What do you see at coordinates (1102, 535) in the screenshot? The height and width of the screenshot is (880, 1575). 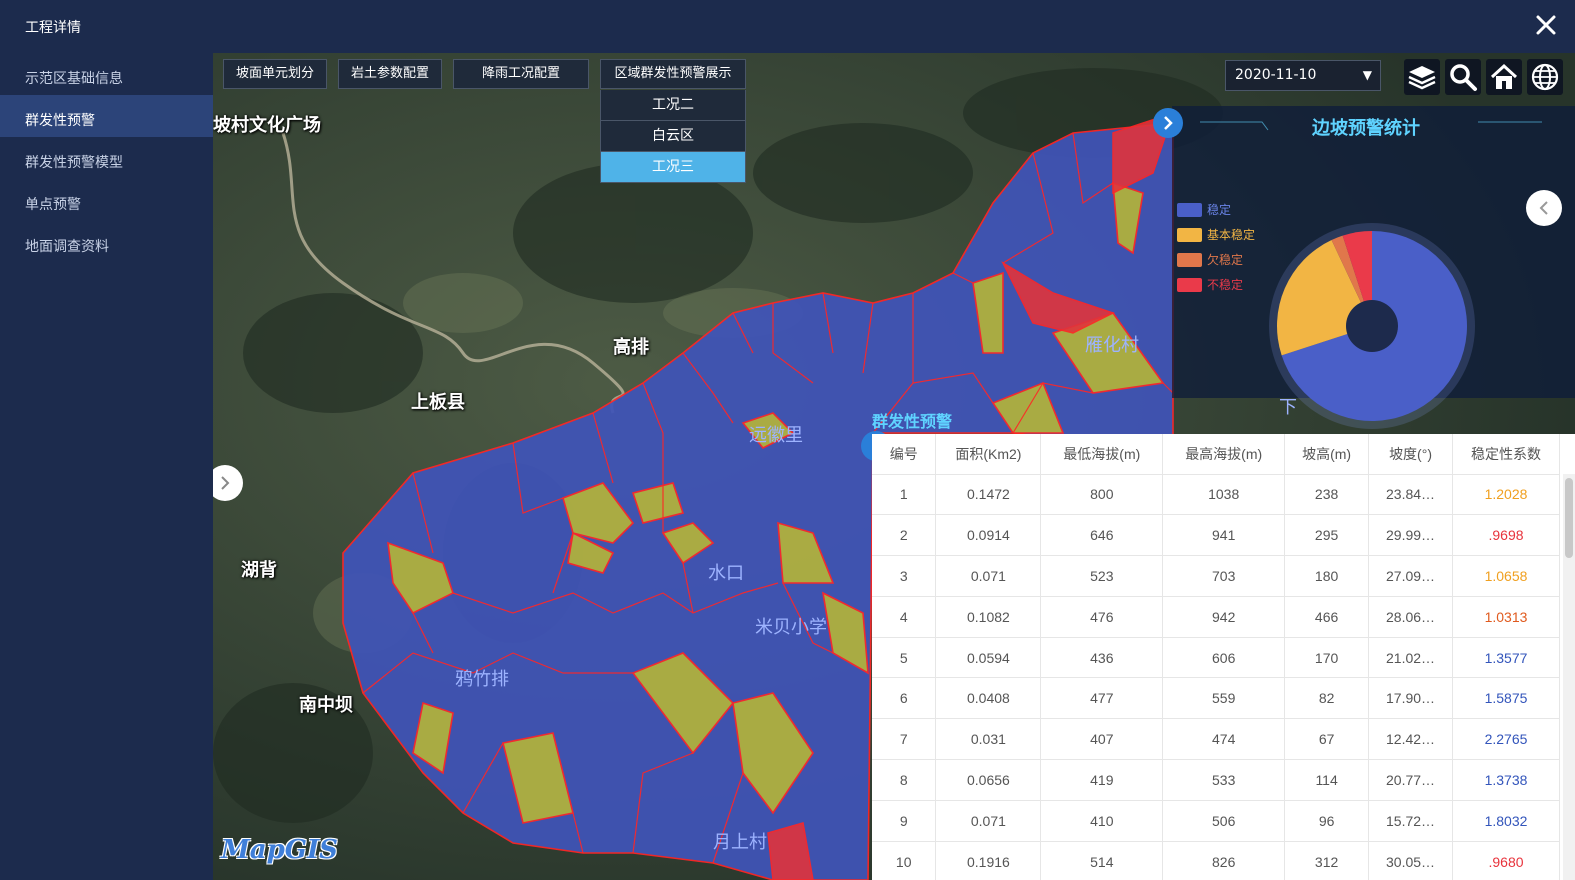 I see `table-cell-min-alt: 646` at bounding box center [1102, 535].